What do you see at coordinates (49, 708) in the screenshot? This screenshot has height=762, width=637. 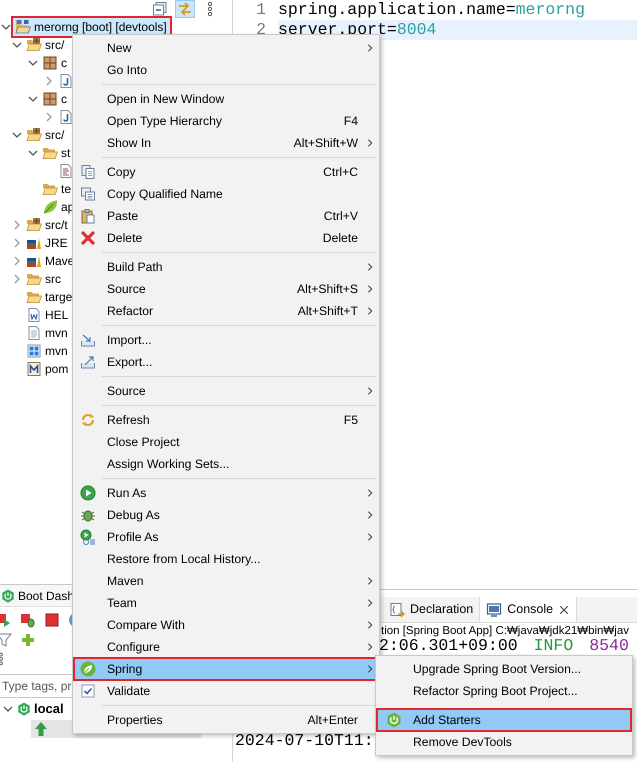 I see `tree-item-label: local` at bounding box center [49, 708].